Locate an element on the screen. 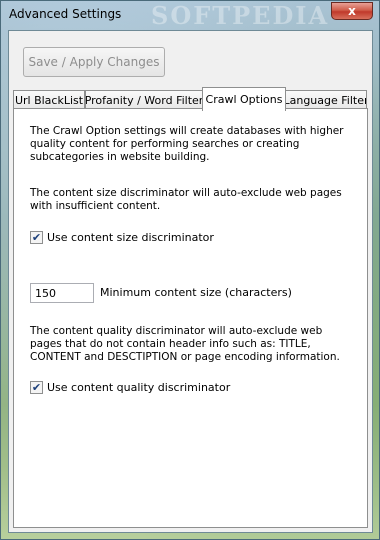 The image size is (380, 540). window-title: Advanced Settings is located at coordinates (65, 14).